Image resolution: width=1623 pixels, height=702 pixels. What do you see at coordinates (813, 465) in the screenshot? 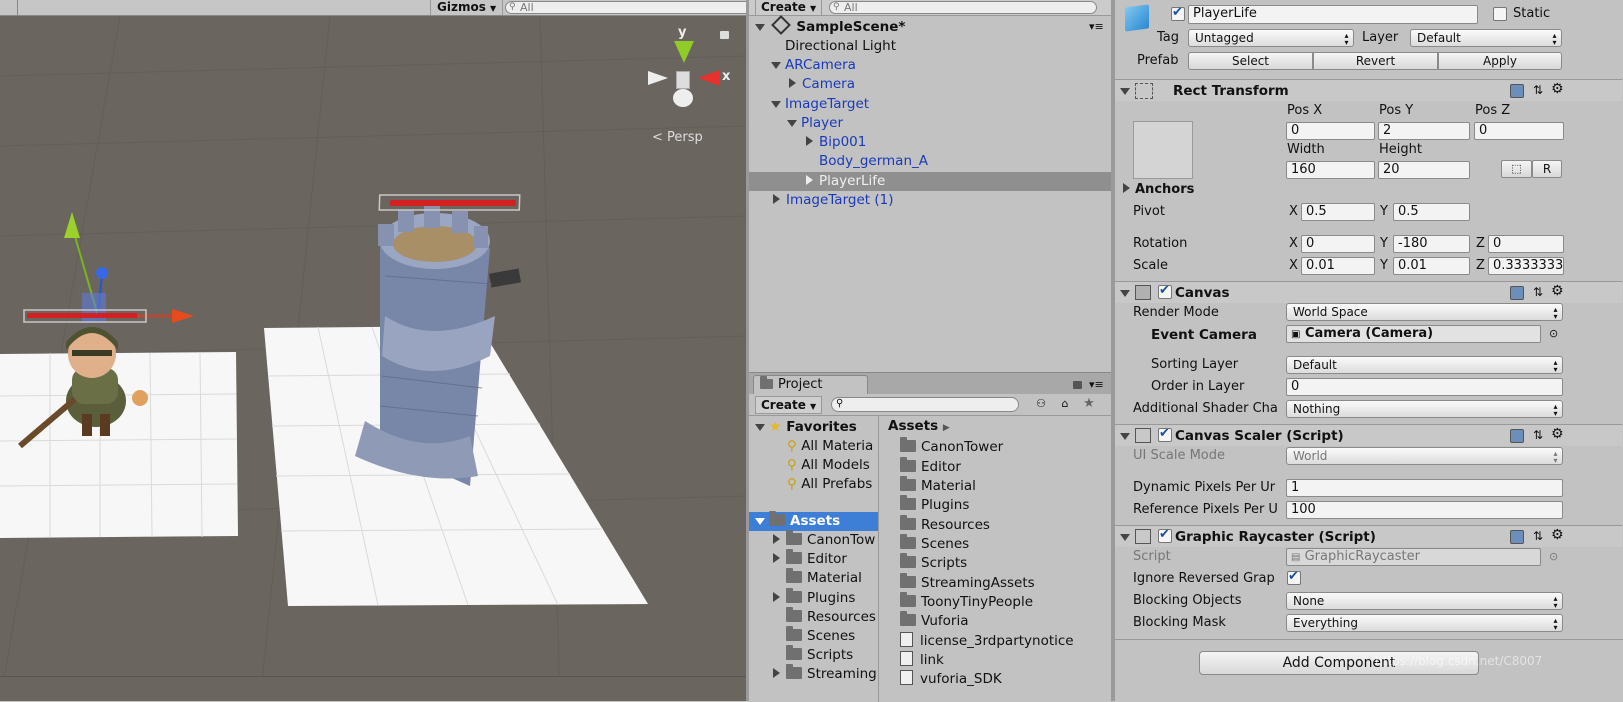
I see `favorite-all-models: ⚲ All Models` at bounding box center [813, 465].